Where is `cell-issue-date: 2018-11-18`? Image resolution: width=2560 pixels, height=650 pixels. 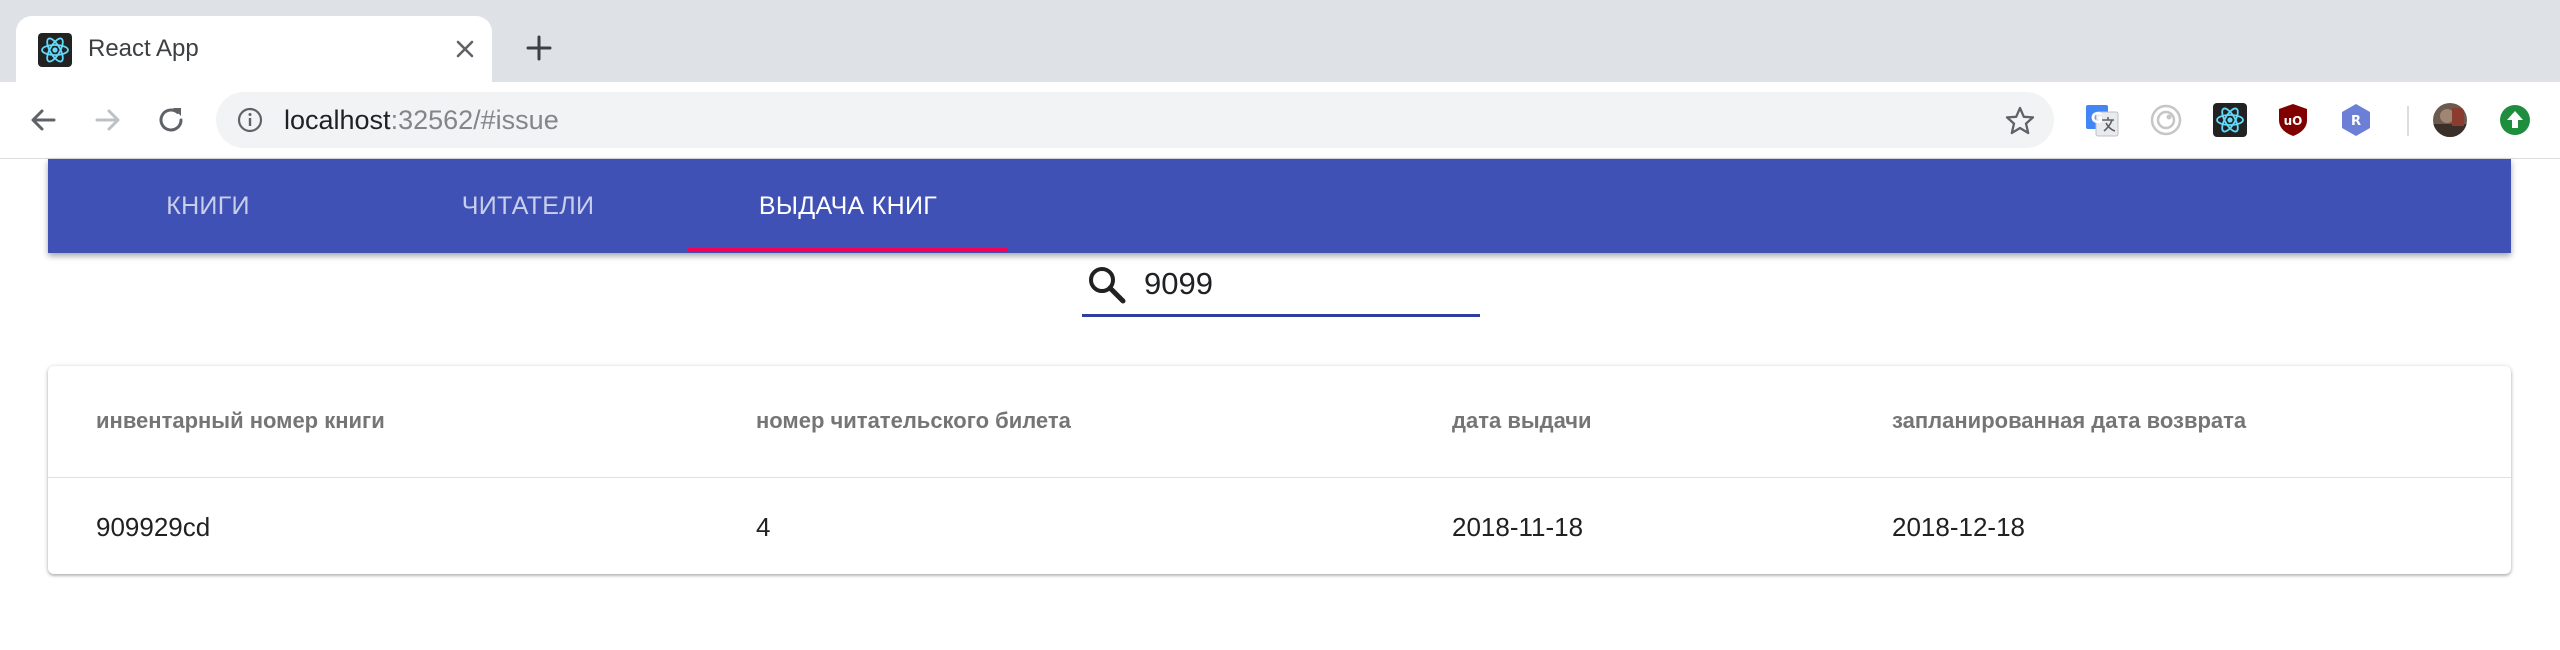
cell-issue-date: 2018-11-18 is located at coordinates (1518, 527).